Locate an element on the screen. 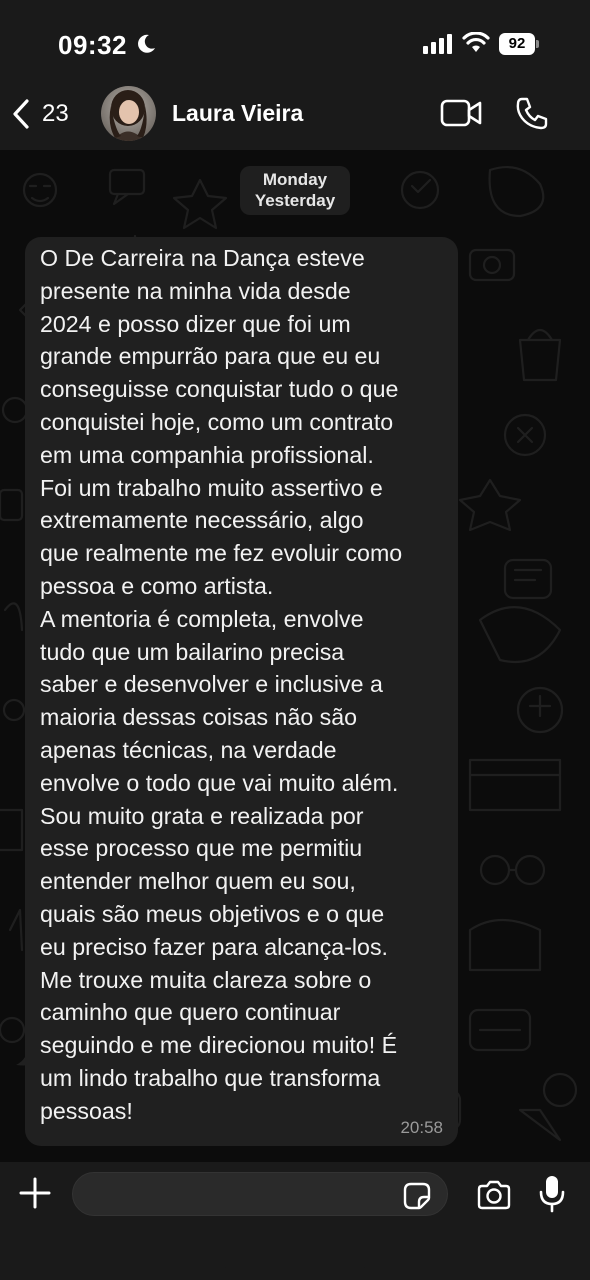 This screenshot has height=1280, width=590. chat-header: 23 Laura Vieira is located at coordinates (295, 114).